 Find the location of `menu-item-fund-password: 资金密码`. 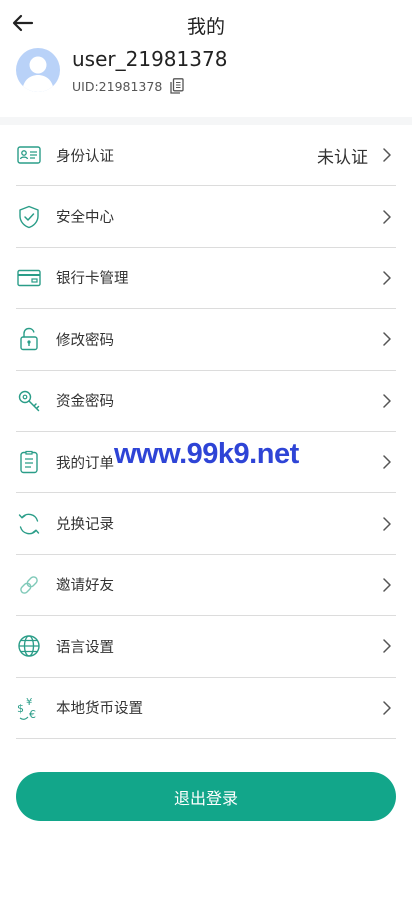

menu-item-fund-password: 资金密码 is located at coordinates (206, 401).